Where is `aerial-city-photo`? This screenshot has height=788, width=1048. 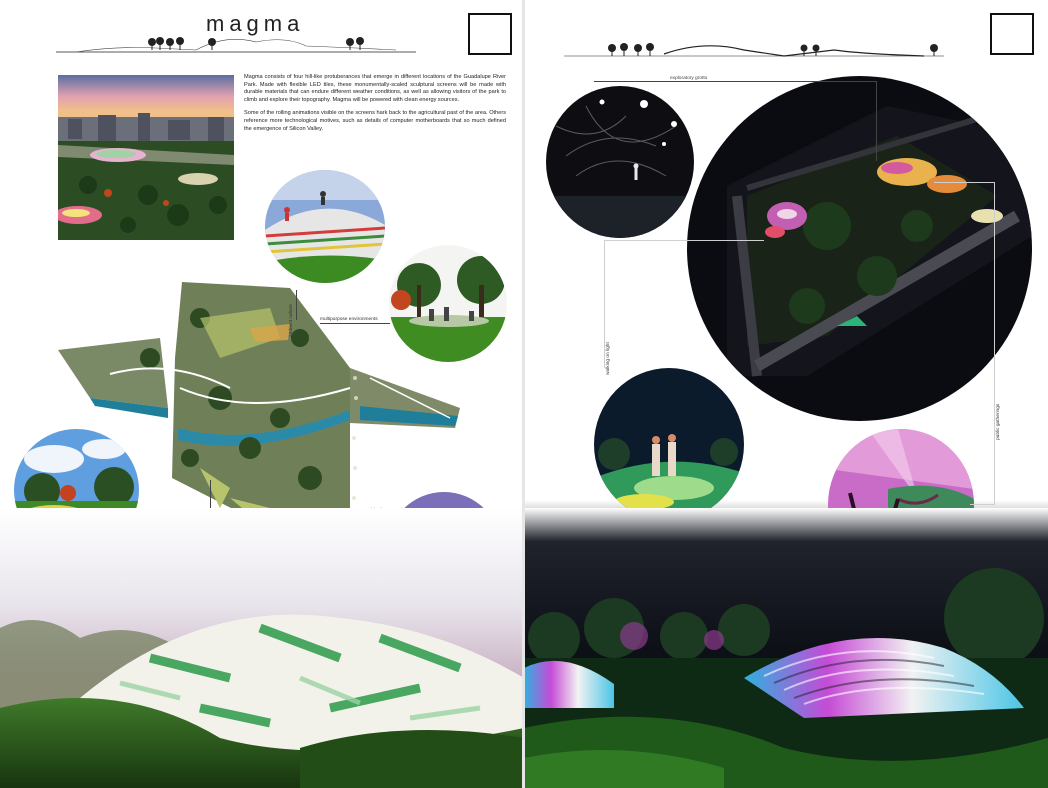
aerial-city-photo is located at coordinates (146, 157).